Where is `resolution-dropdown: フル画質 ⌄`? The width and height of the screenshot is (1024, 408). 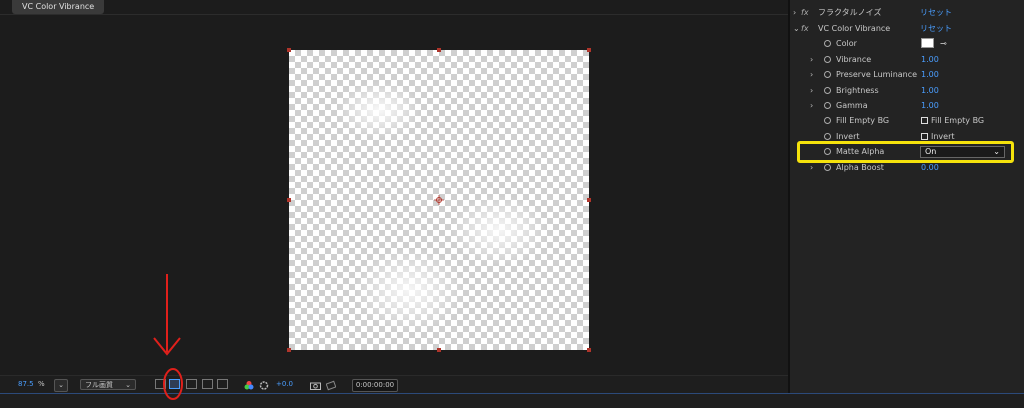 resolution-dropdown: フル画質 ⌄ is located at coordinates (108, 384).